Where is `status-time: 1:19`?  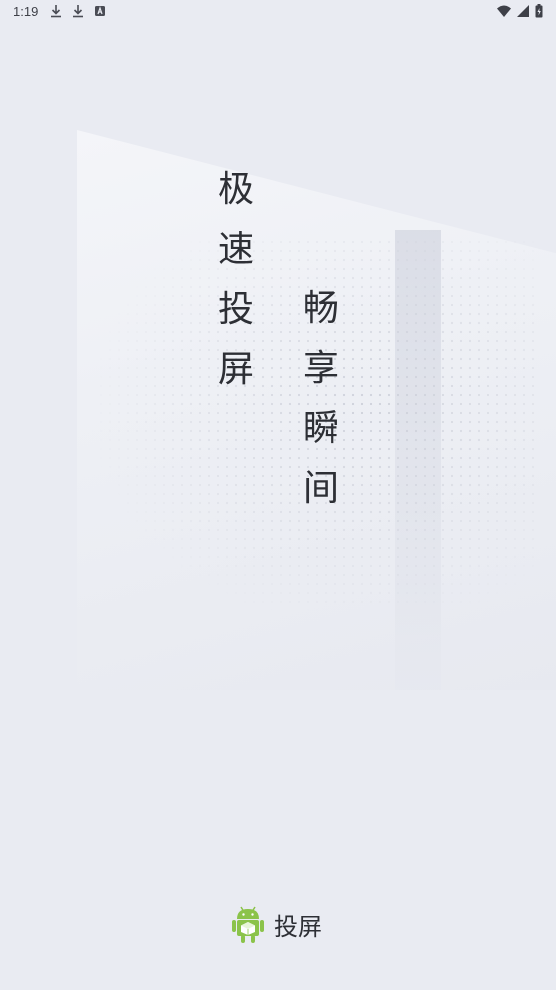
status-time: 1:19 is located at coordinates (26, 11).